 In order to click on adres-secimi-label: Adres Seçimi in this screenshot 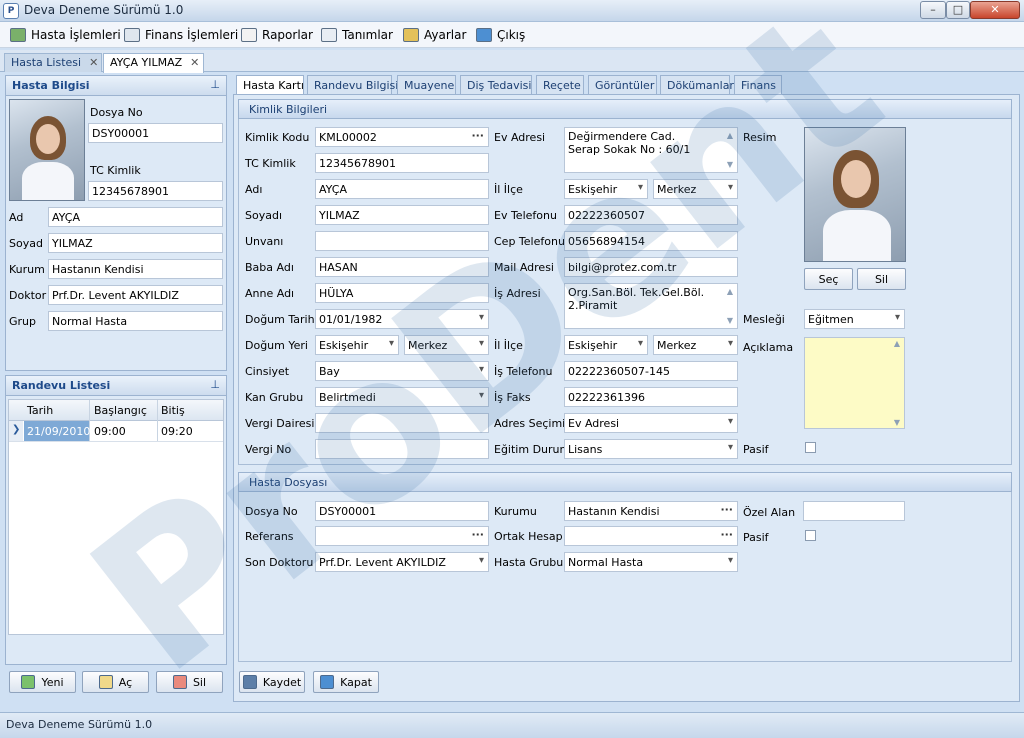, I will do `click(530, 423)`.